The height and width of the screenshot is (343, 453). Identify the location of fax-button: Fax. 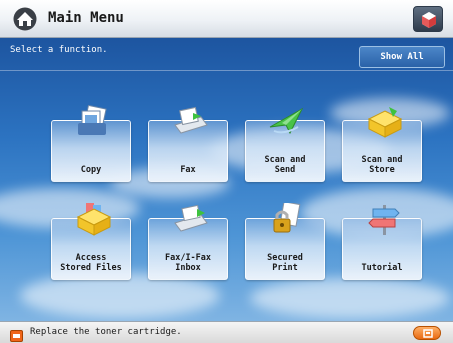
(188, 144).